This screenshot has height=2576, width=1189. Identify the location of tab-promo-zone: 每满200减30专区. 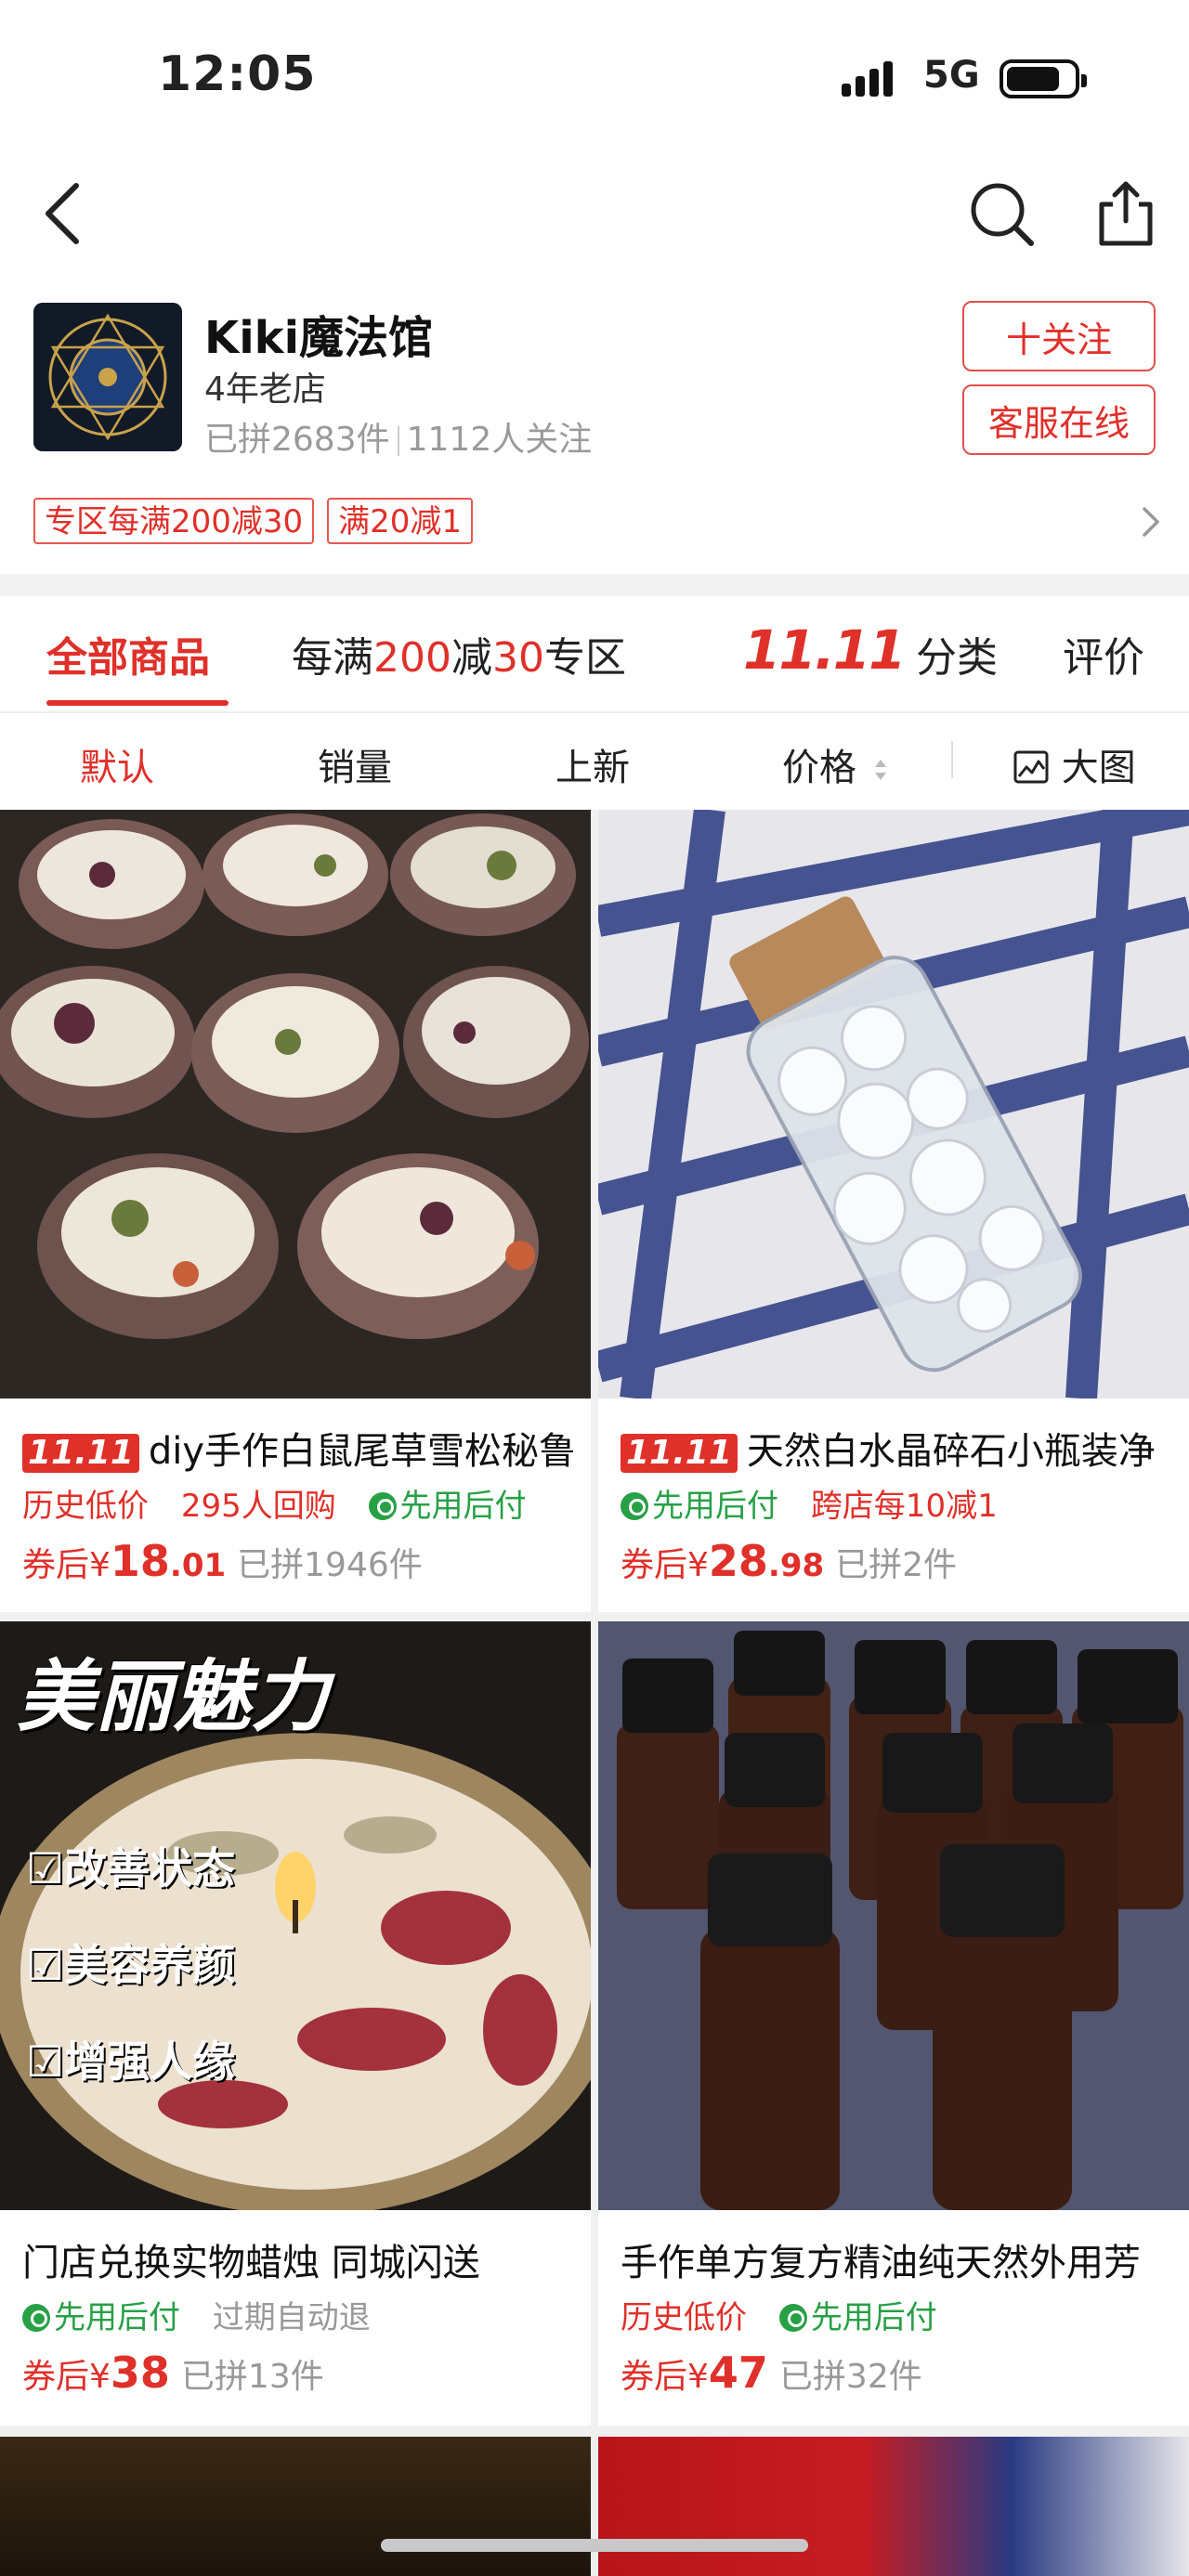
(459, 653).